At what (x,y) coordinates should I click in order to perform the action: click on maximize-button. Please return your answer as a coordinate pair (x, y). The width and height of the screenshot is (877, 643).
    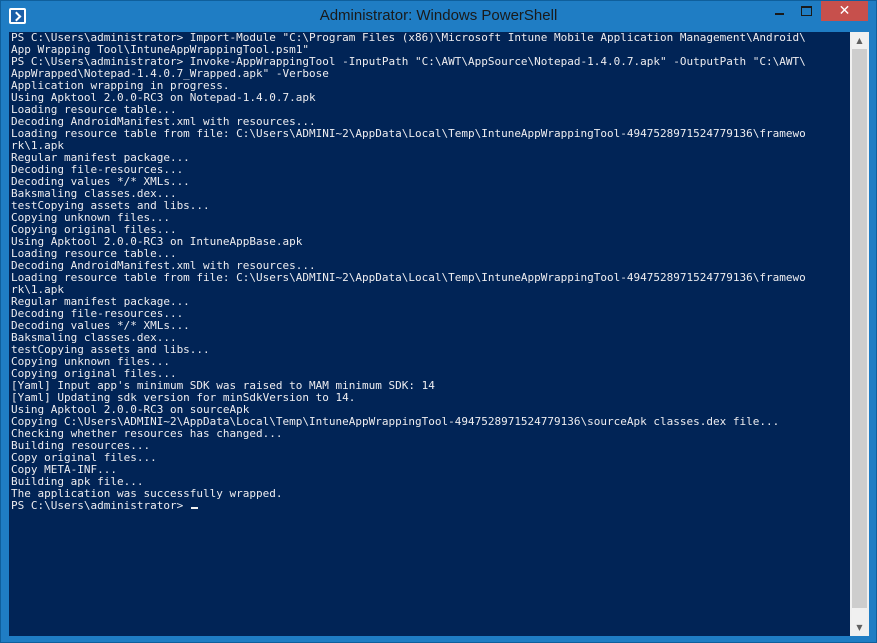
    Looking at the image, I should click on (806, 11).